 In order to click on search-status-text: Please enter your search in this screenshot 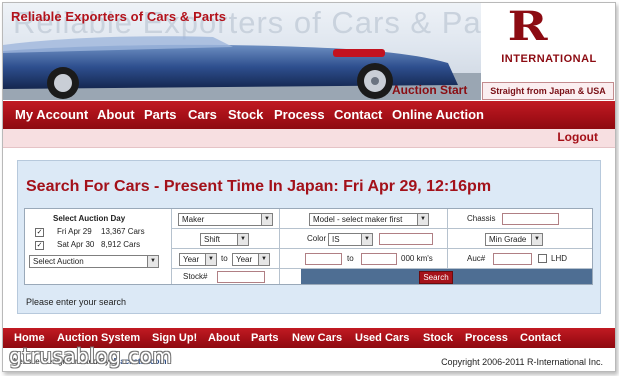, I will do `click(76, 302)`.